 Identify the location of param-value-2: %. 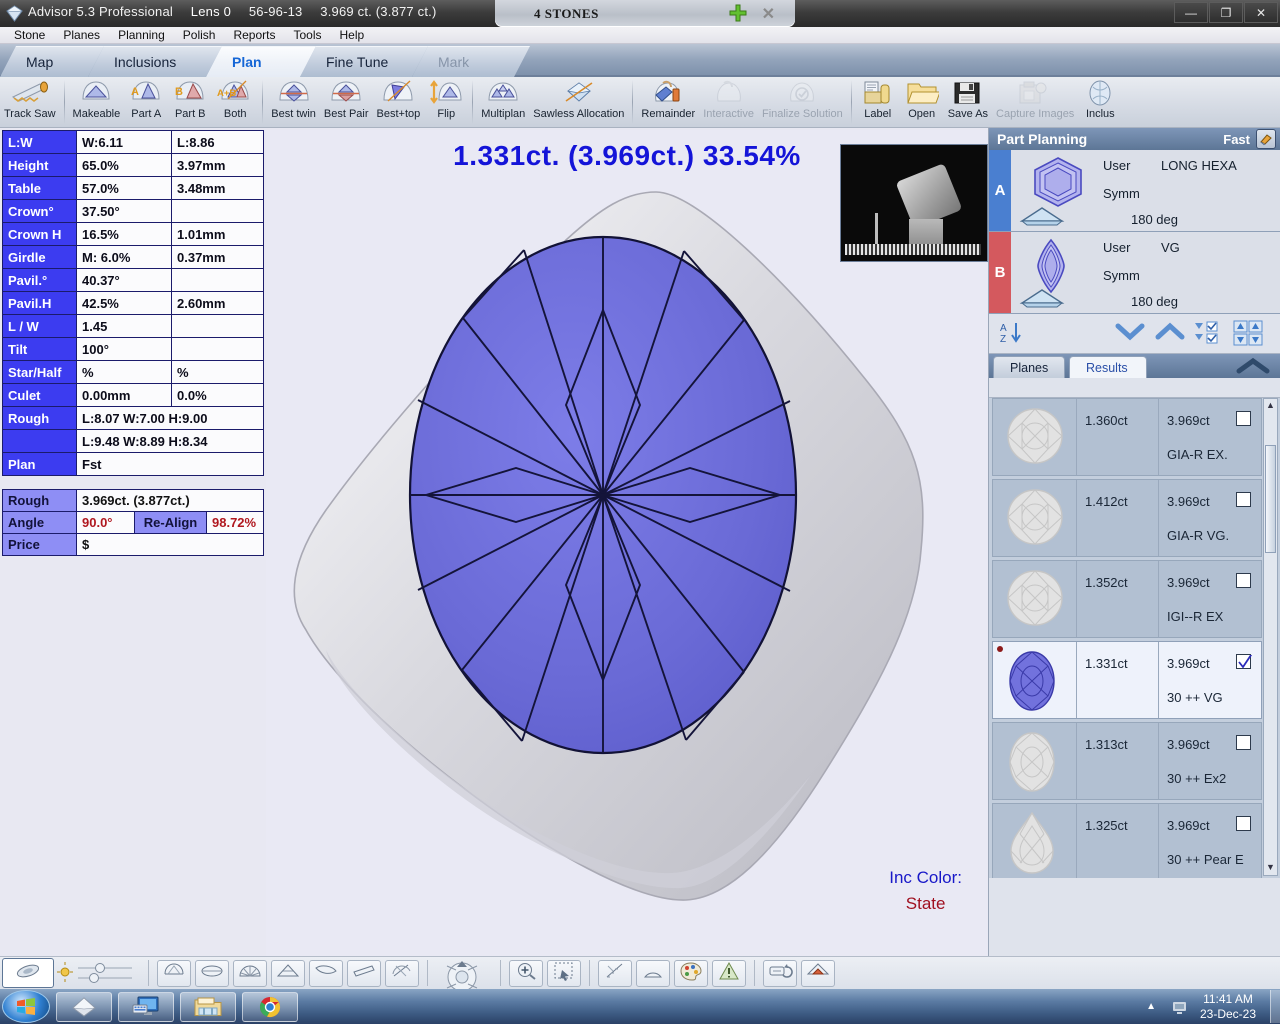
(217, 372).